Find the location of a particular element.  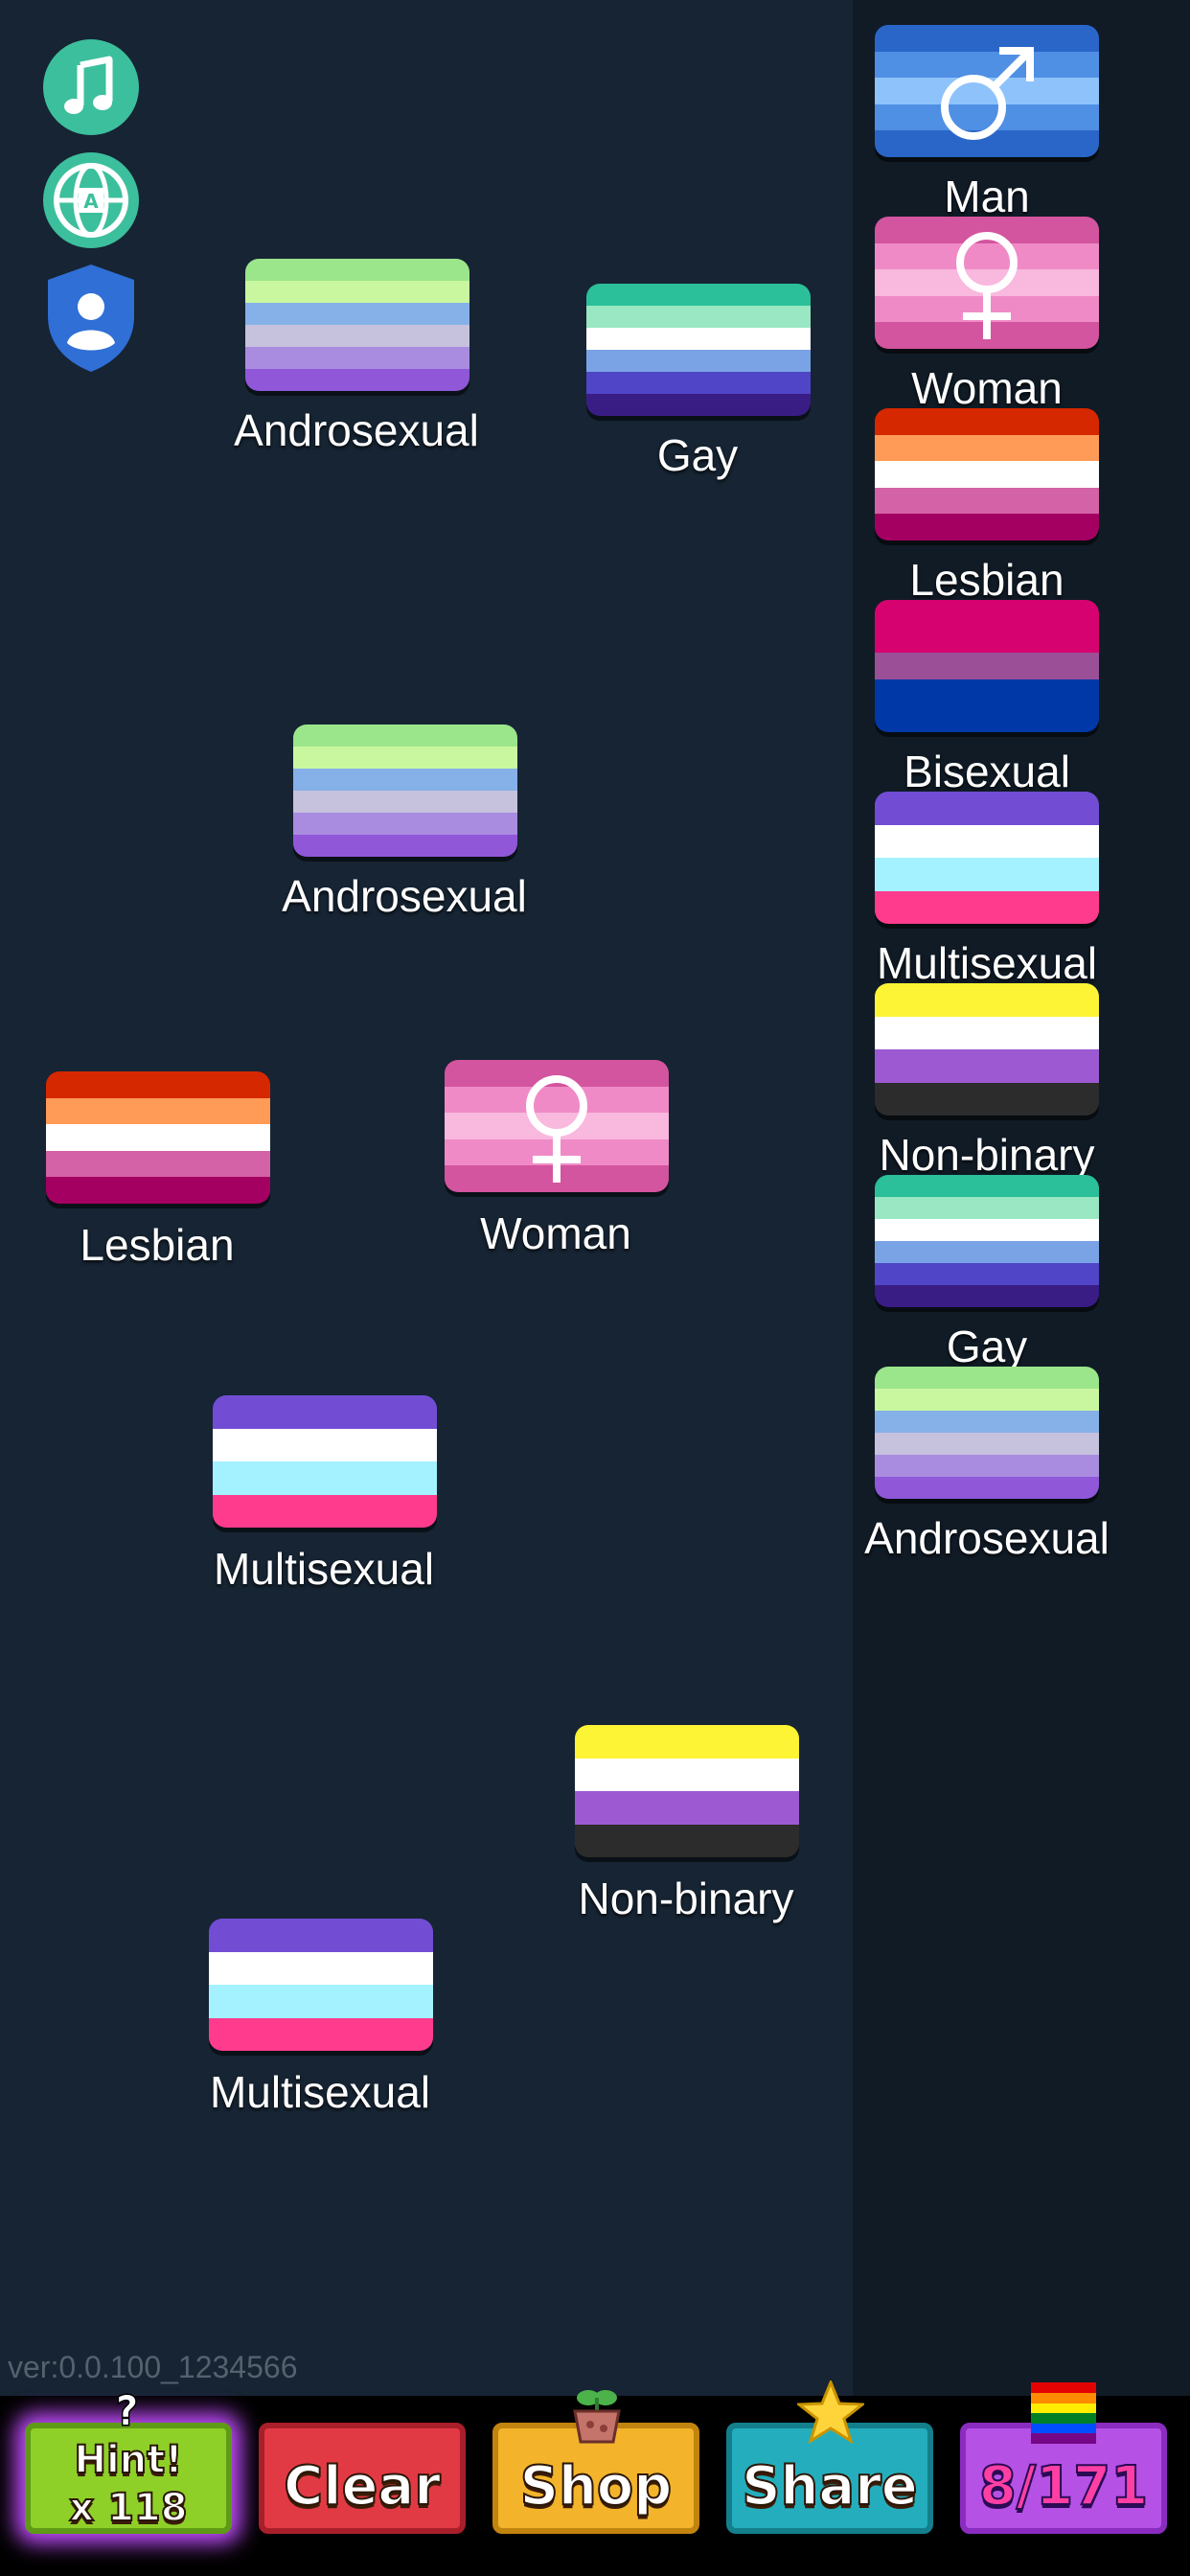

star-icon is located at coordinates (831, 2412).